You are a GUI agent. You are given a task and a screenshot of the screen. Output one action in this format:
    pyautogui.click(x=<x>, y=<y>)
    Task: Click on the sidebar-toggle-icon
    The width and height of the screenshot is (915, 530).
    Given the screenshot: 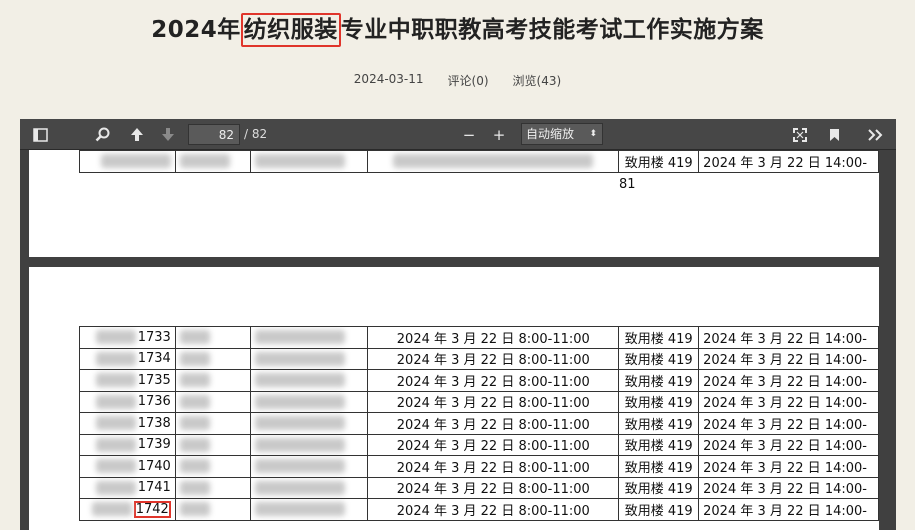 What is the action you would take?
    pyautogui.click(x=40, y=134)
    